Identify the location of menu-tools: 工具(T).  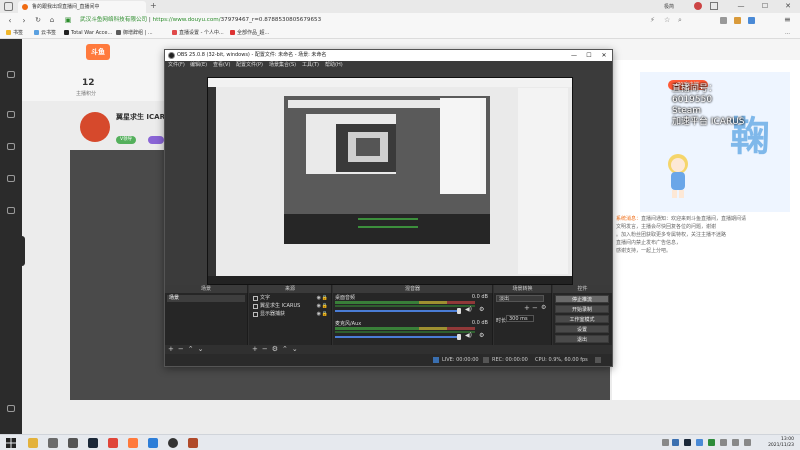
(310, 65).